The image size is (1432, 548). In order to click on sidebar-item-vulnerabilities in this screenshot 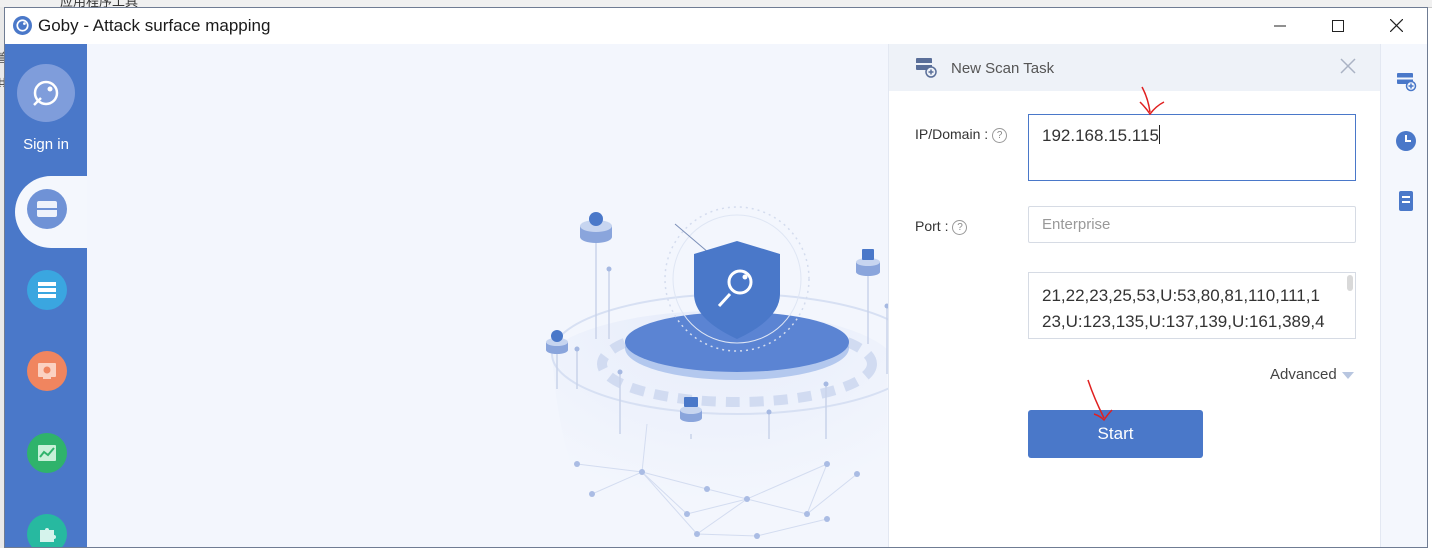, I will do `click(47, 371)`.